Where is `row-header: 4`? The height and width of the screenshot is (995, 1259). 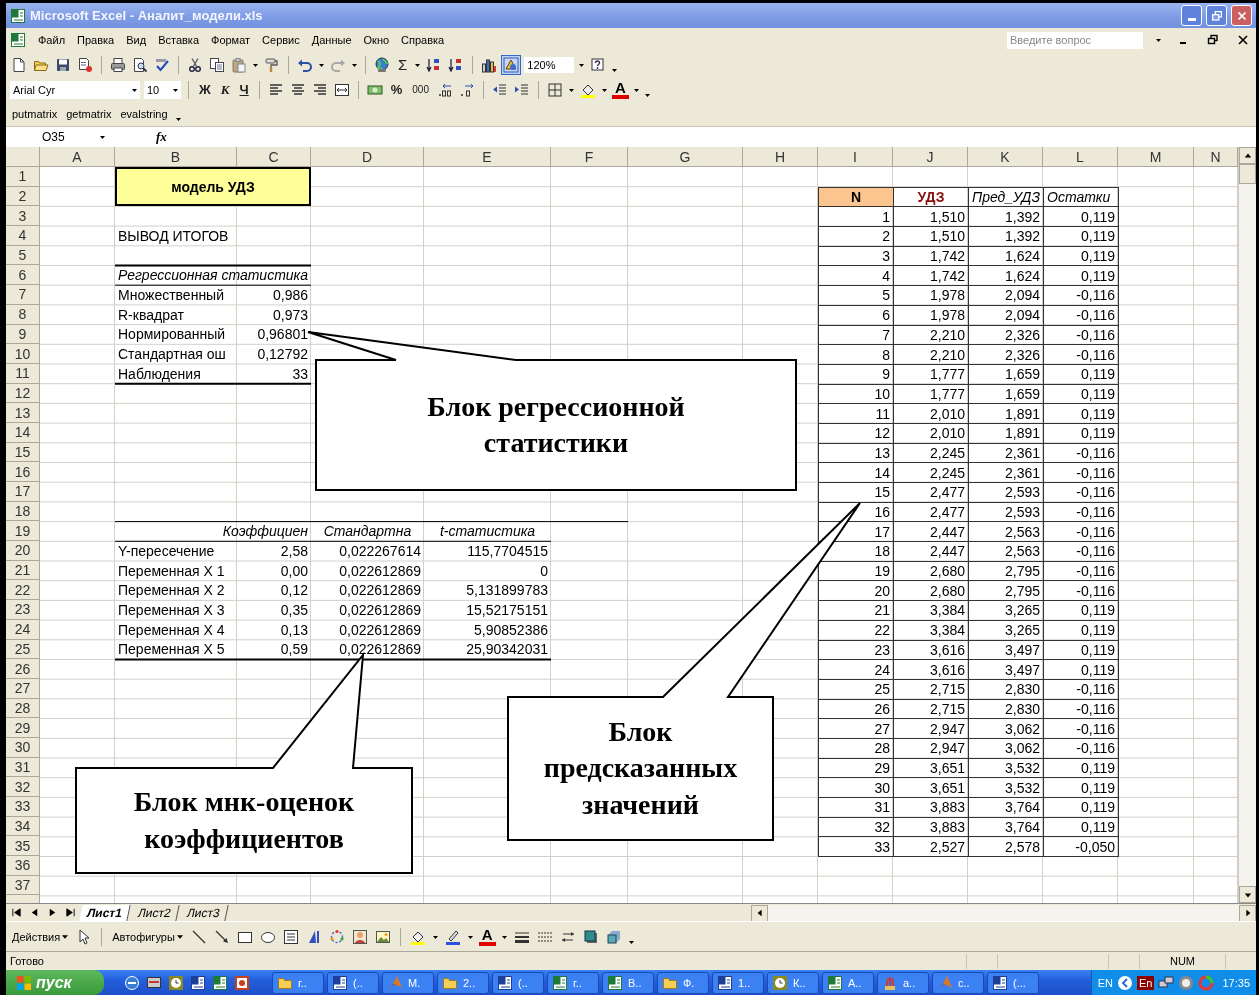
row-header: 4 is located at coordinates (23, 236).